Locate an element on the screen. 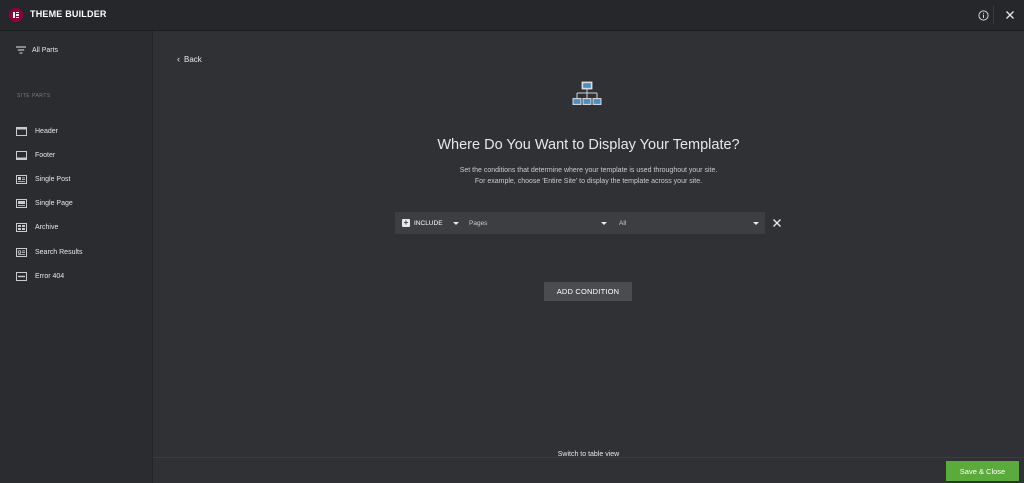  app-title: THEME BUILDER is located at coordinates (68, 14).